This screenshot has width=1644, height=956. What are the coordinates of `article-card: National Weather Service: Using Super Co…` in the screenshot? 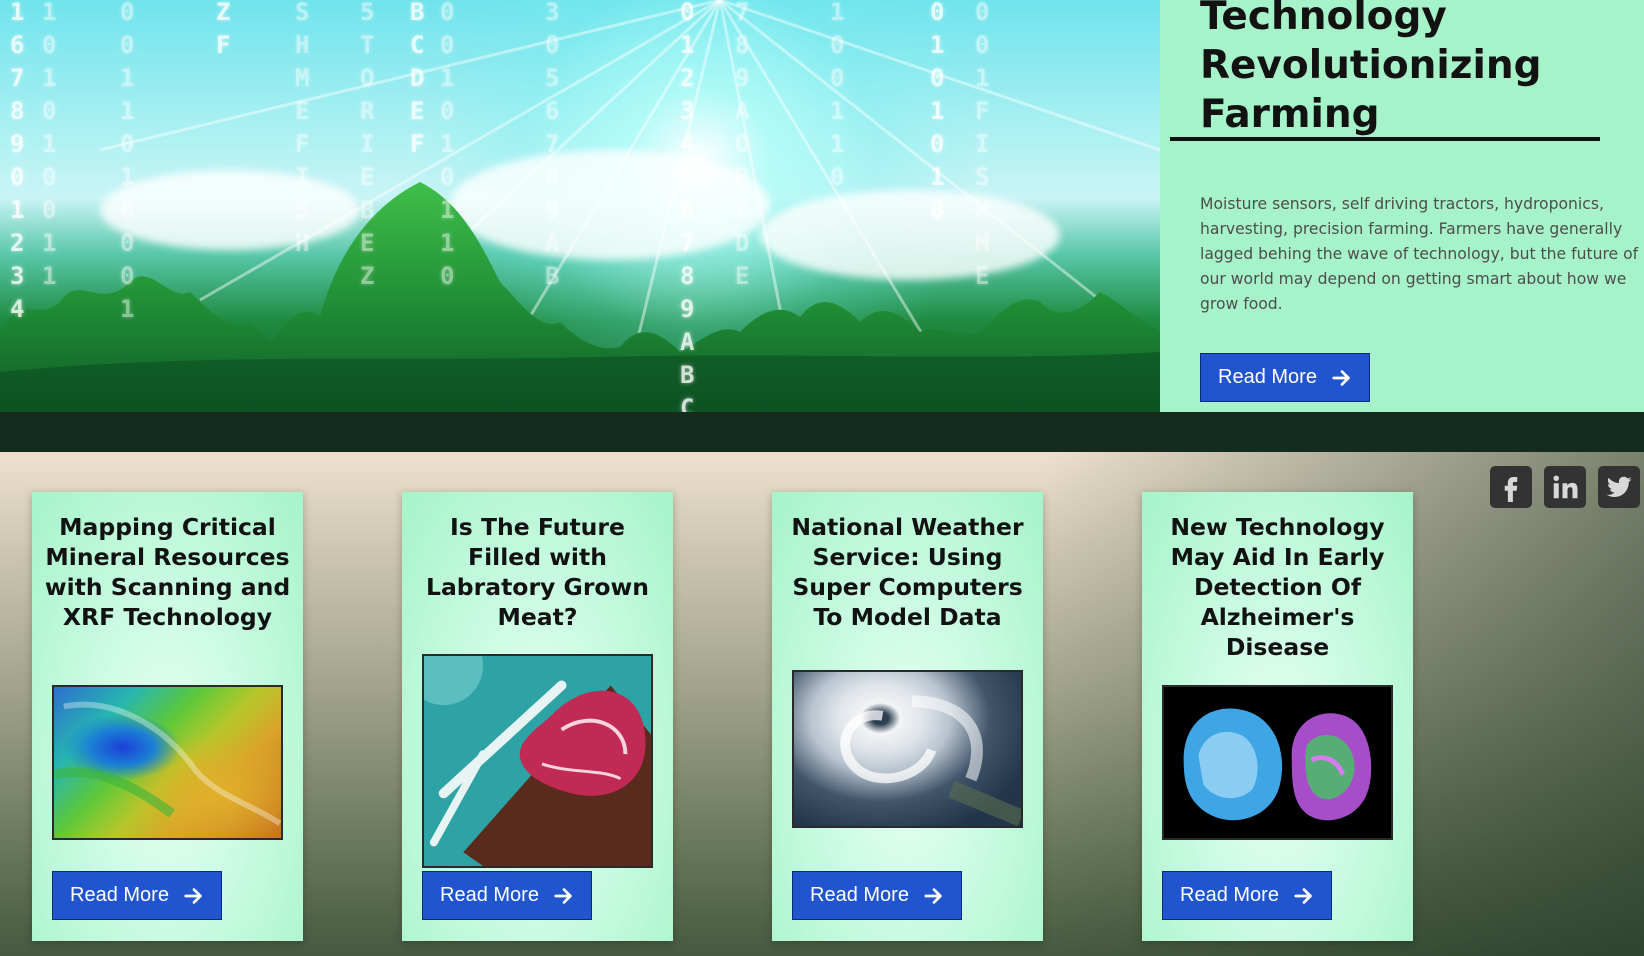 It's located at (907, 716).